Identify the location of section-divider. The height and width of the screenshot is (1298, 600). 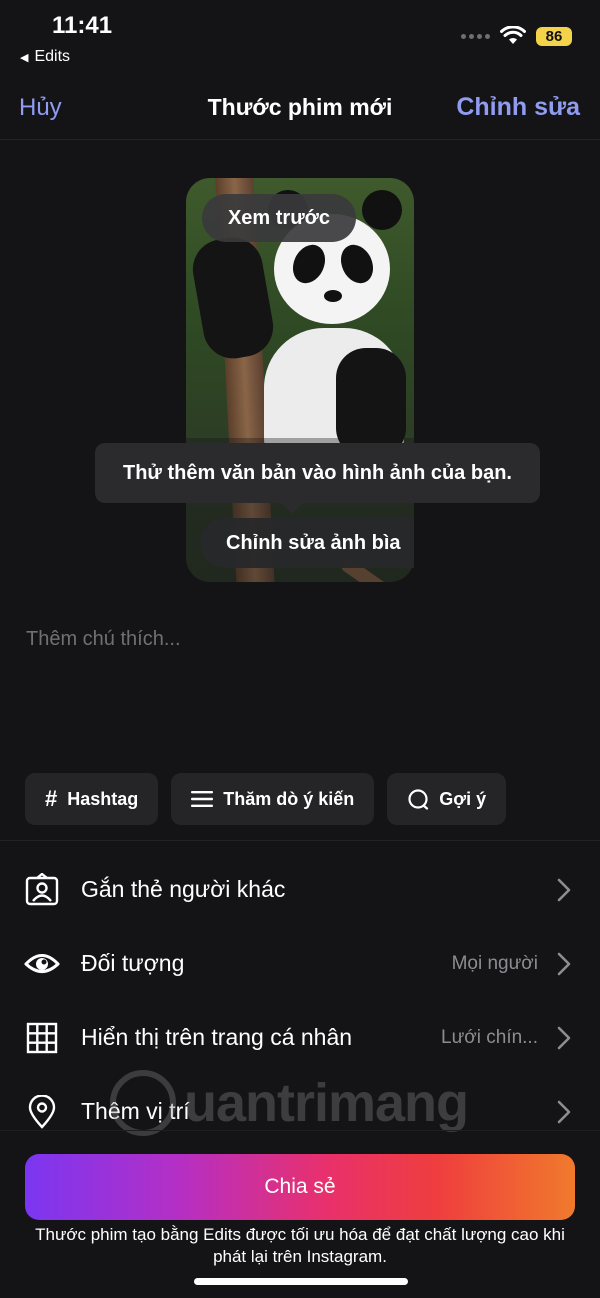
(300, 840).